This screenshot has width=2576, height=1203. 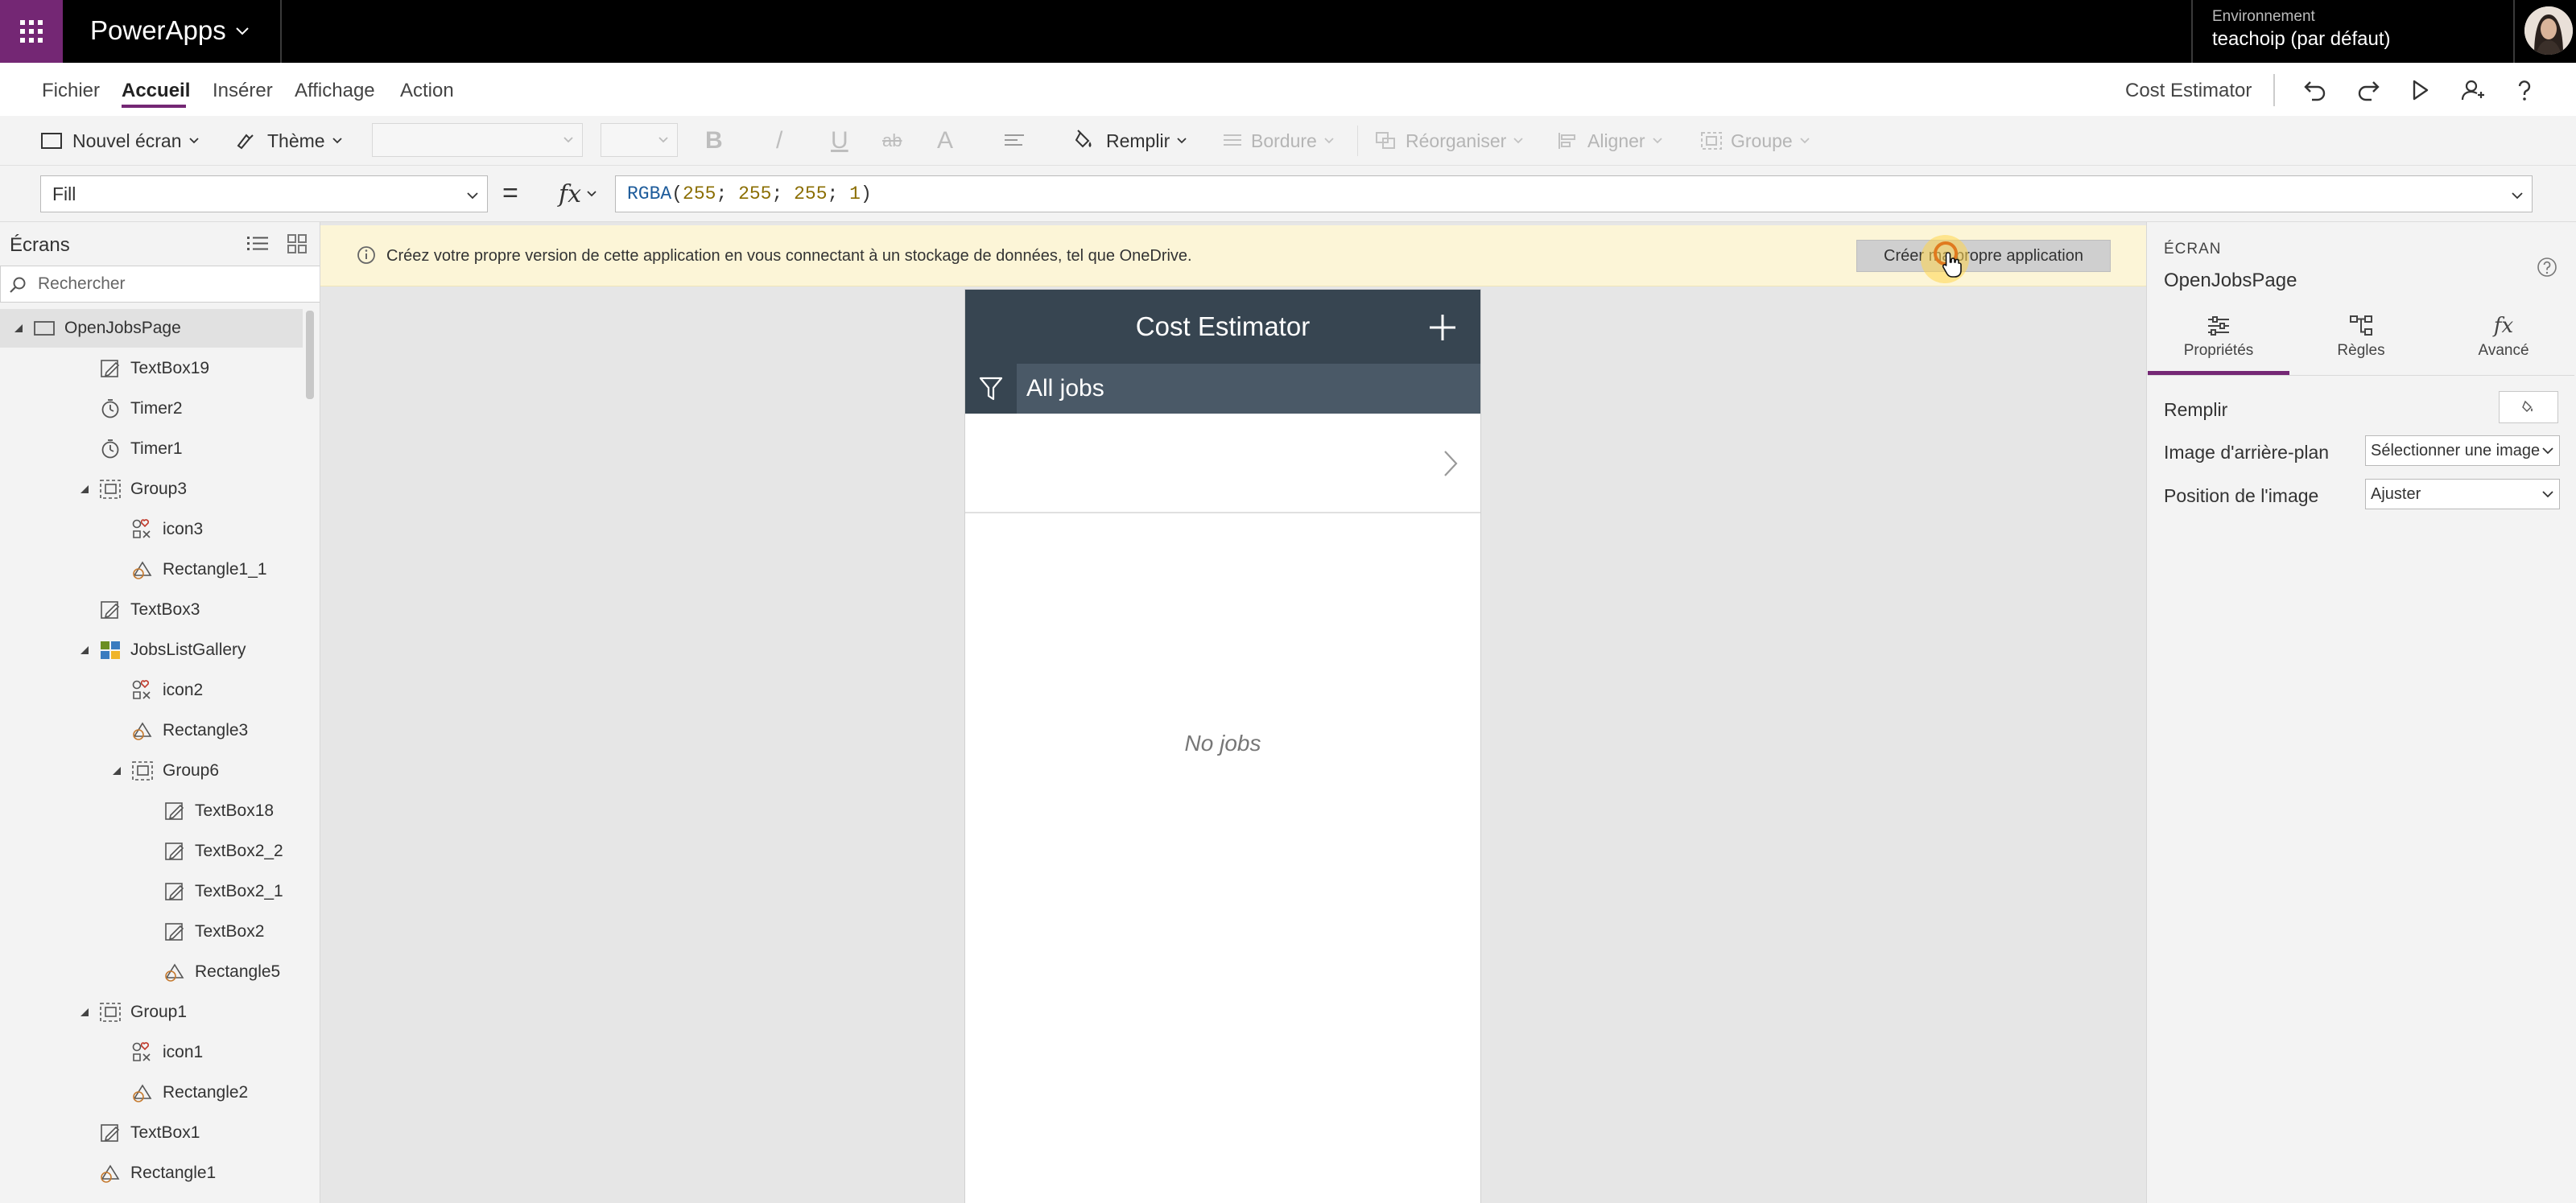 I want to click on tree-item-textbox2-1: TextBox2_1, so click(x=151, y=892).